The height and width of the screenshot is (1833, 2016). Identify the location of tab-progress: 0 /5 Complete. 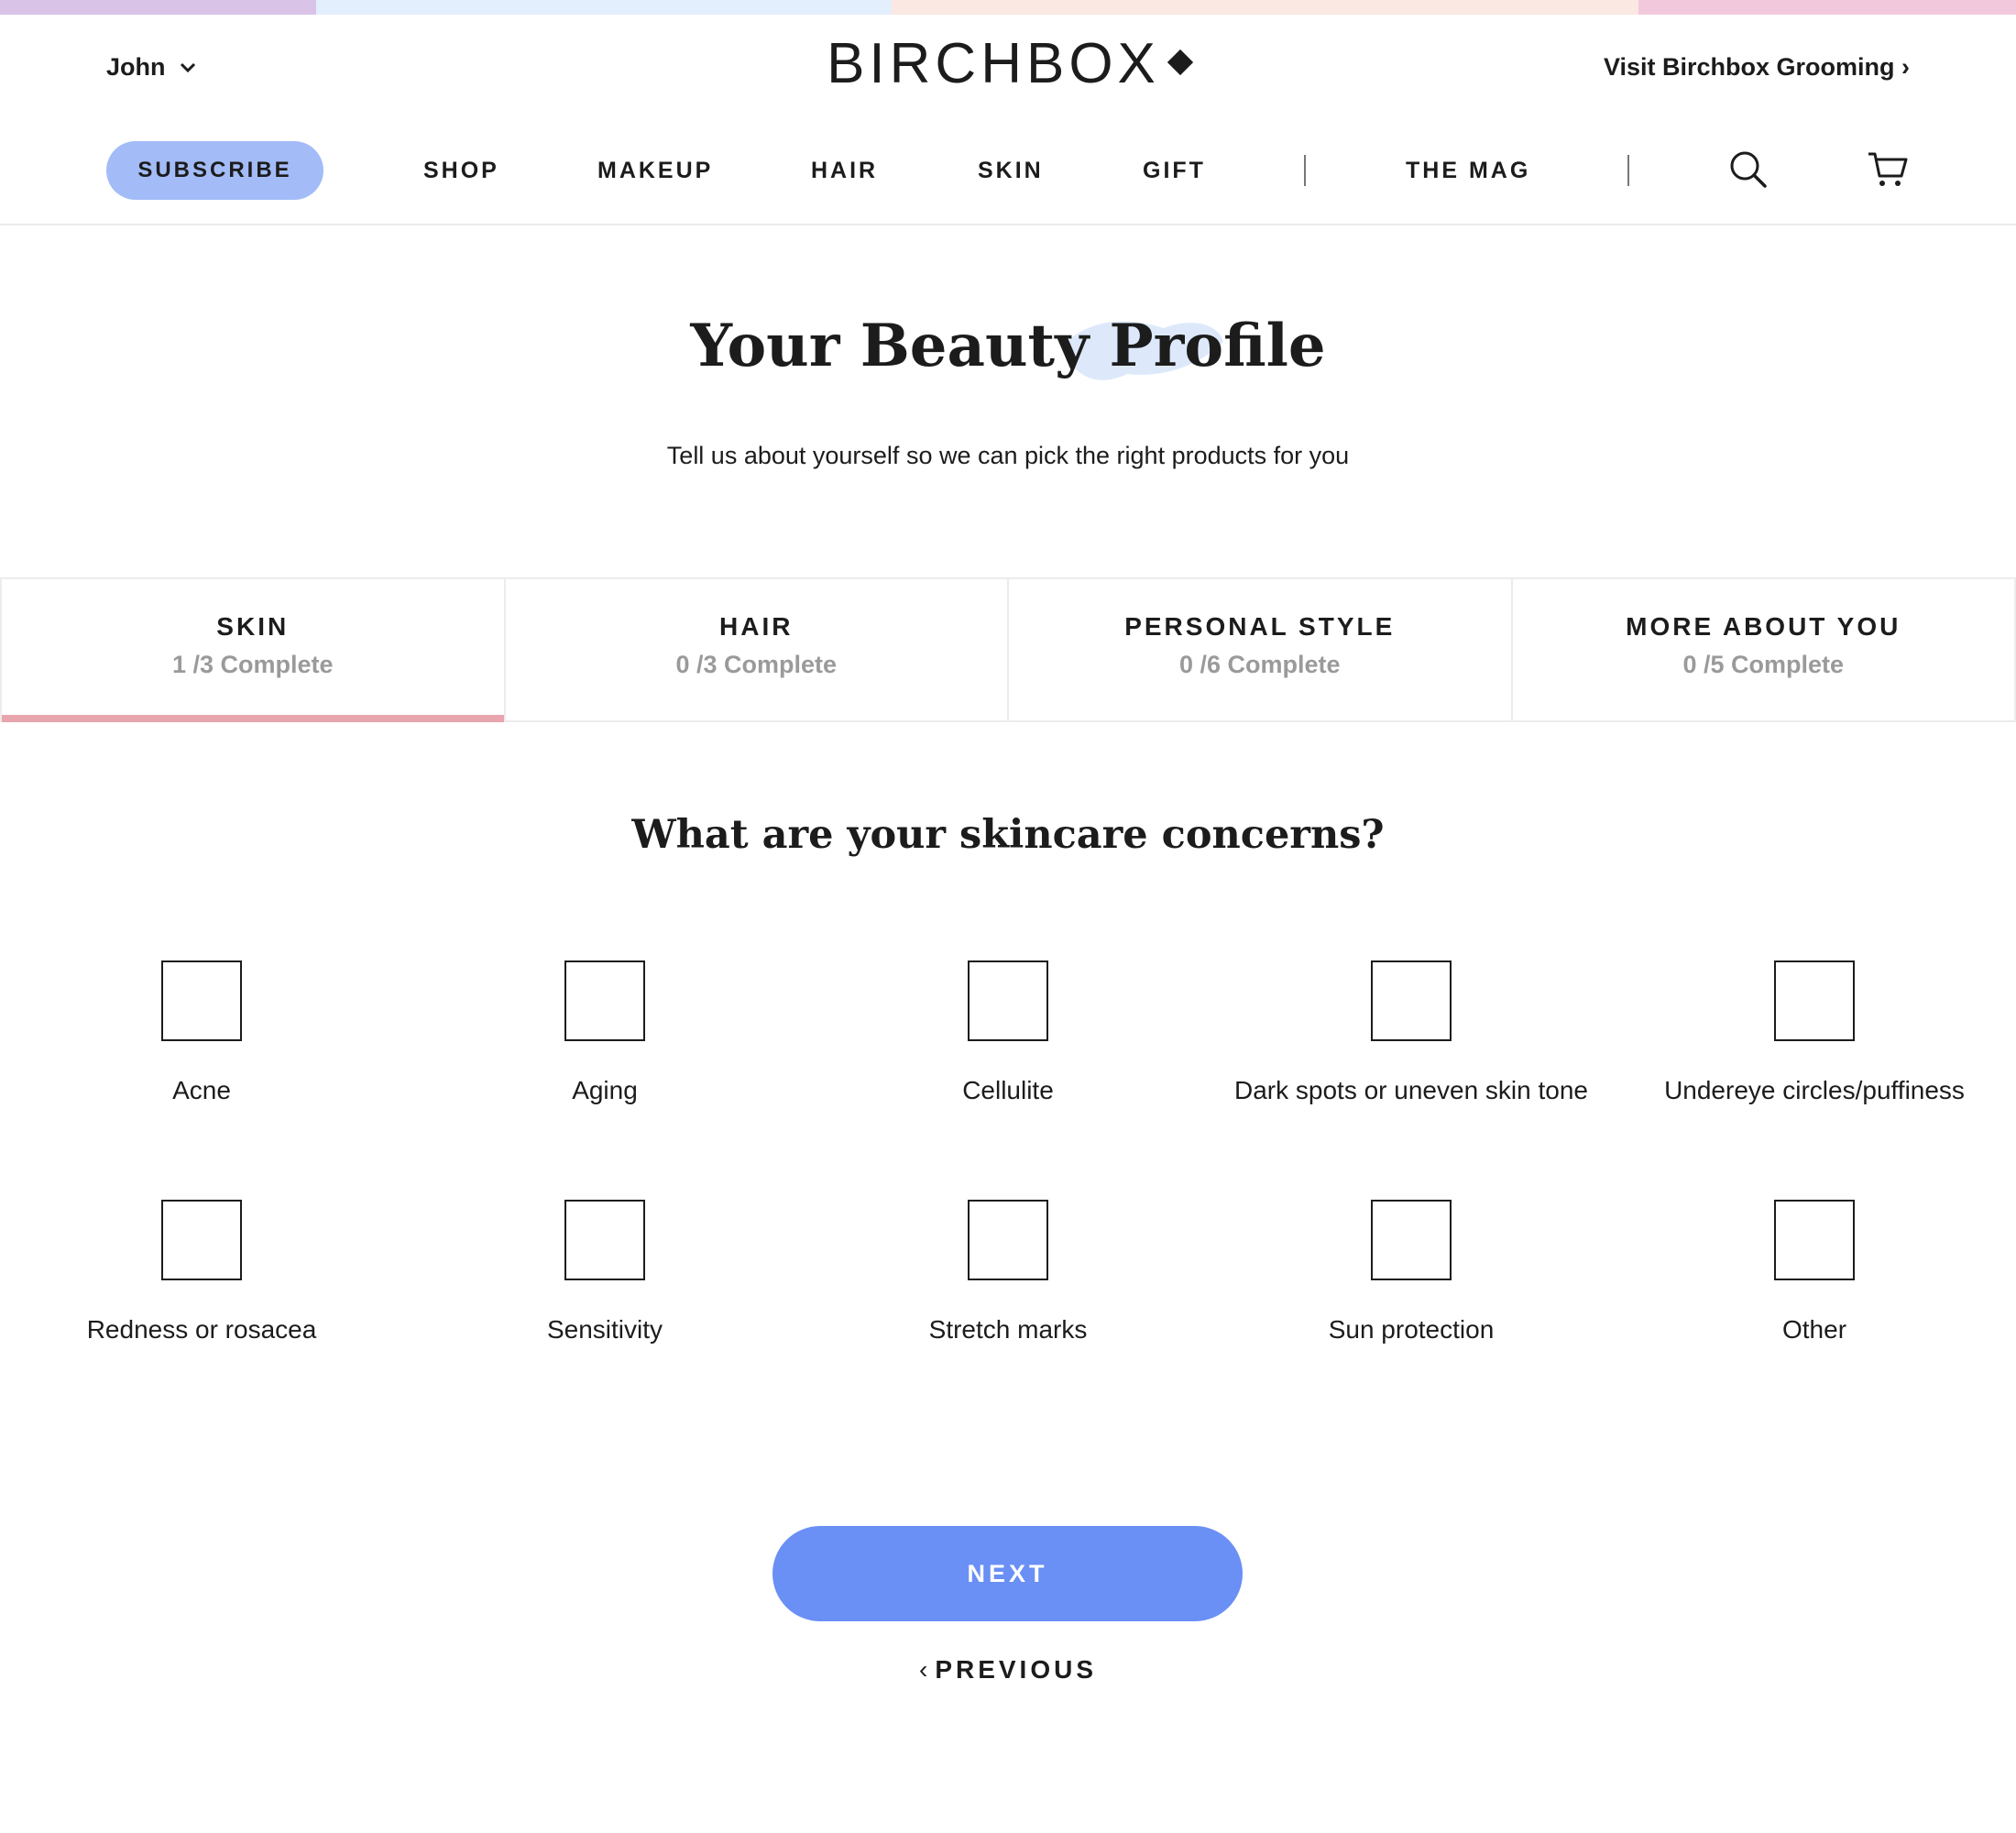
(1763, 664).